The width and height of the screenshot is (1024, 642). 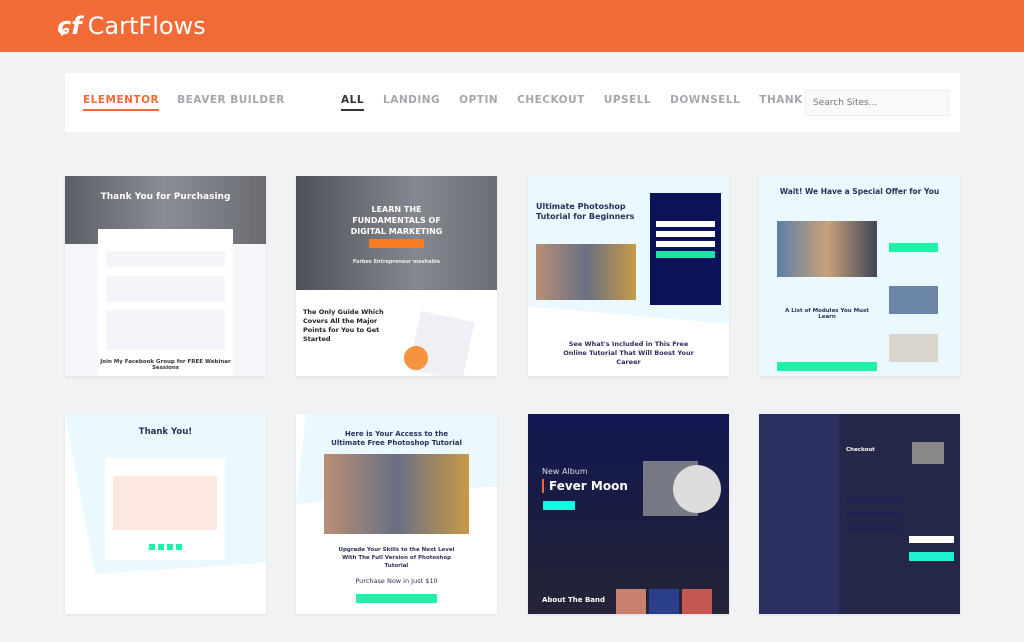 What do you see at coordinates (512, 26) in the screenshot?
I see `top-header: ɕf CartFlows` at bounding box center [512, 26].